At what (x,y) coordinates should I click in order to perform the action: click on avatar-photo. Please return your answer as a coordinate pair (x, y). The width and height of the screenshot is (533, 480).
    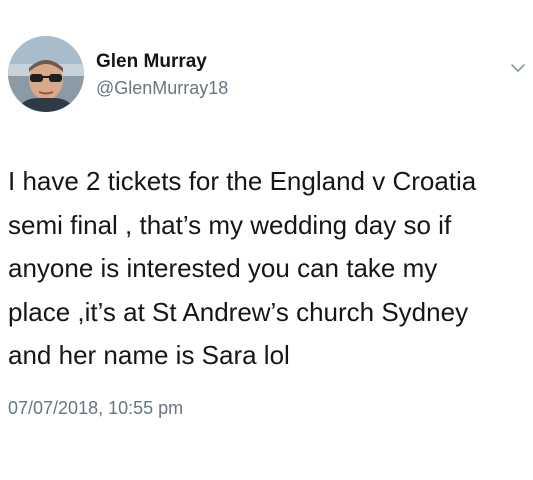
    Looking at the image, I should click on (46, 74).